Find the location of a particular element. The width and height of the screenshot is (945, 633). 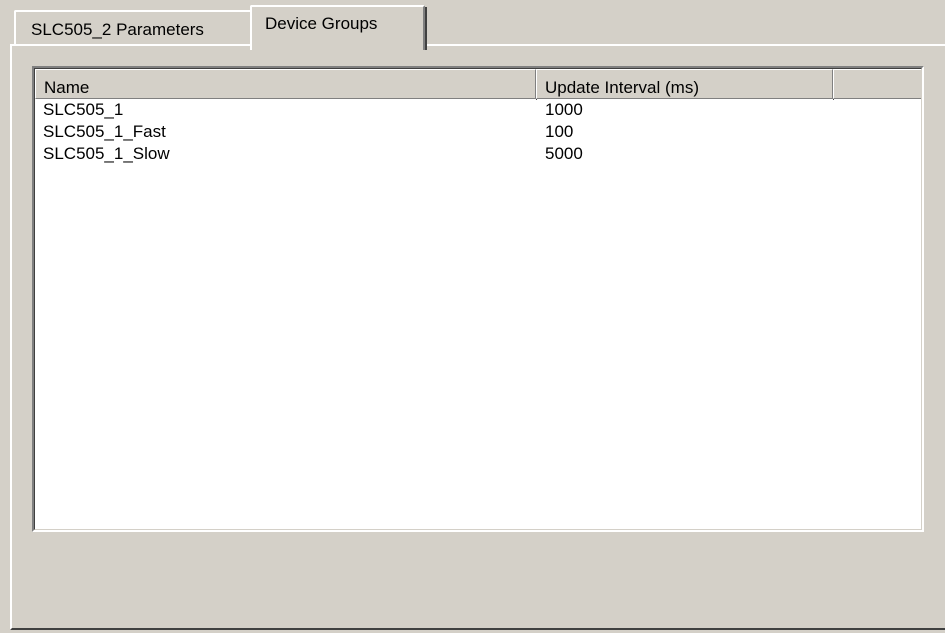

list-item: SLC505_1 1000 is located at coordinates (478, 110).